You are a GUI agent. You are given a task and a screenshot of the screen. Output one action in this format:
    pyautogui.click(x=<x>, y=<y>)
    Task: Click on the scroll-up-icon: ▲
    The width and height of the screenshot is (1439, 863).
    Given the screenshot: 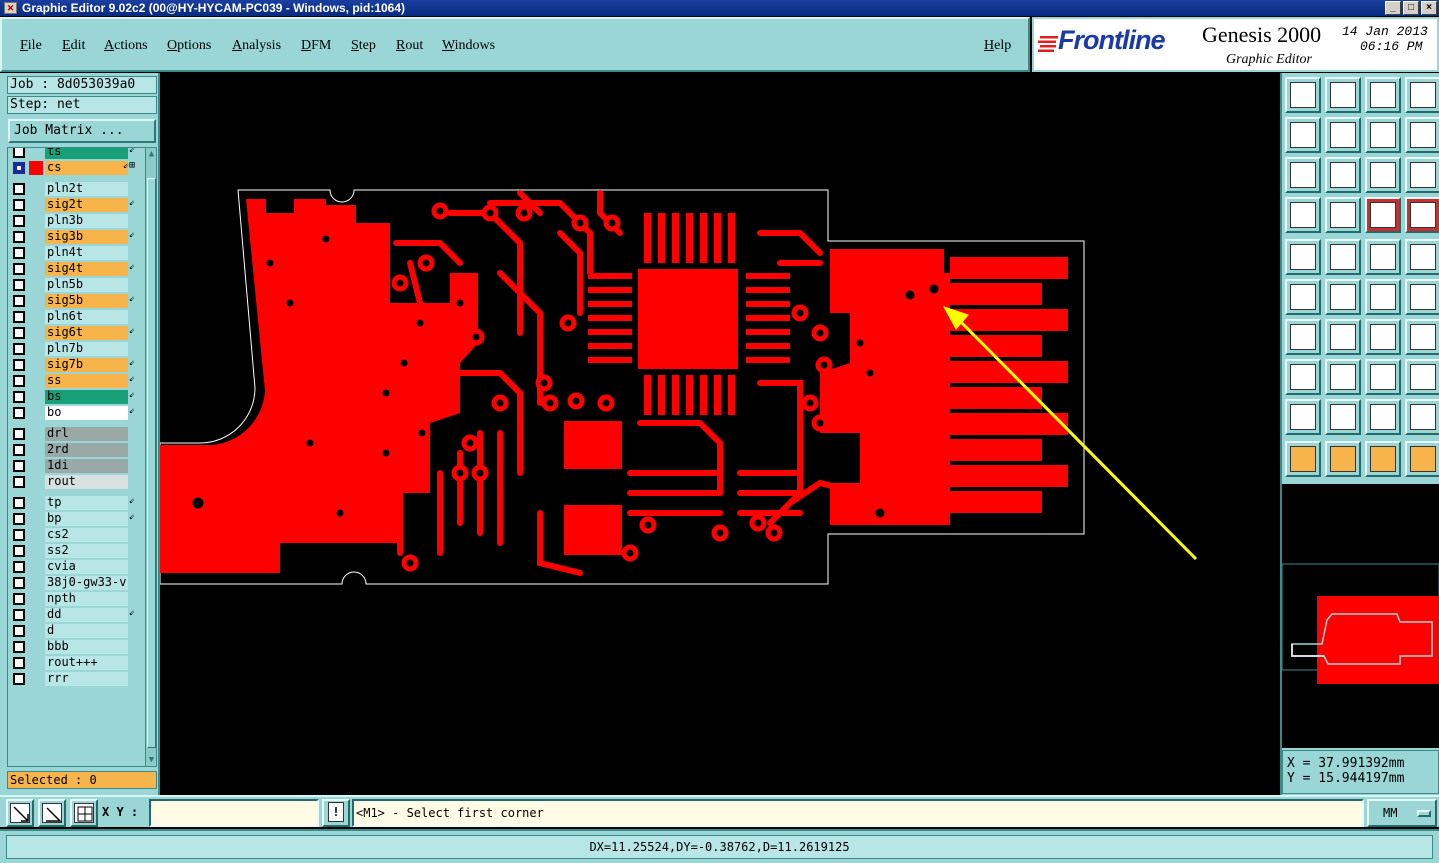 What is the action you would take?
    pyautogui.click(x=151, y=154)
    